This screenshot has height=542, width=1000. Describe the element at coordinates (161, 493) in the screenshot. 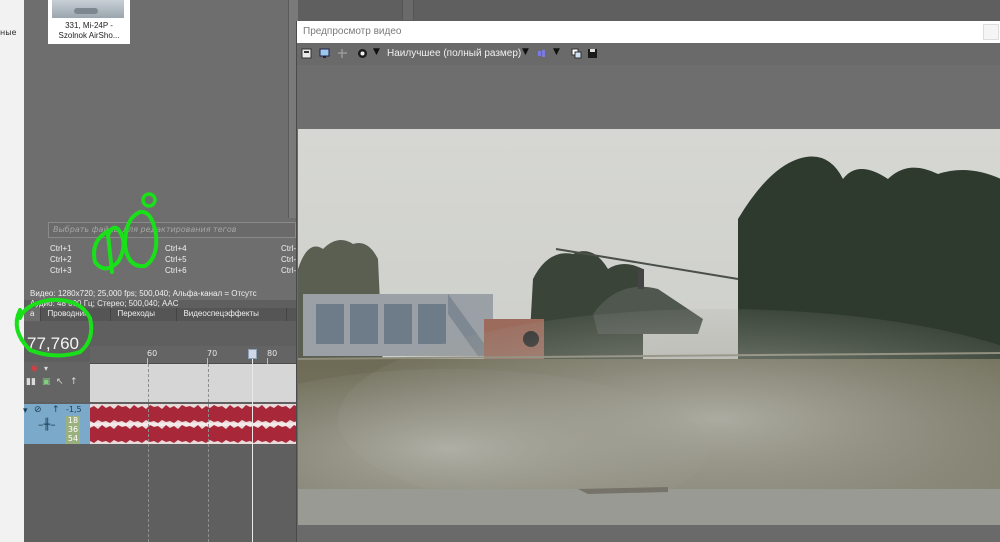

I see `timeline-empty-area` at that location.